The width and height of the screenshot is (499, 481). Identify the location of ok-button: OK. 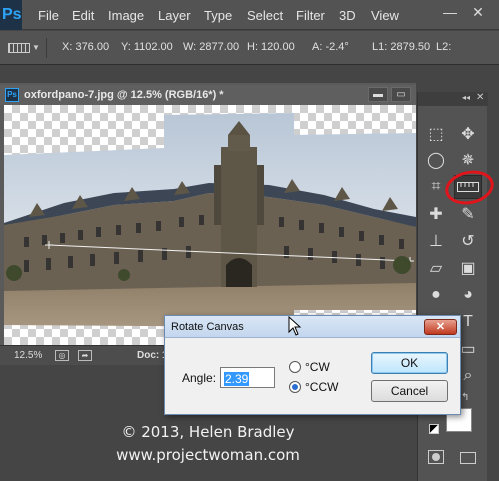
(409, 363).